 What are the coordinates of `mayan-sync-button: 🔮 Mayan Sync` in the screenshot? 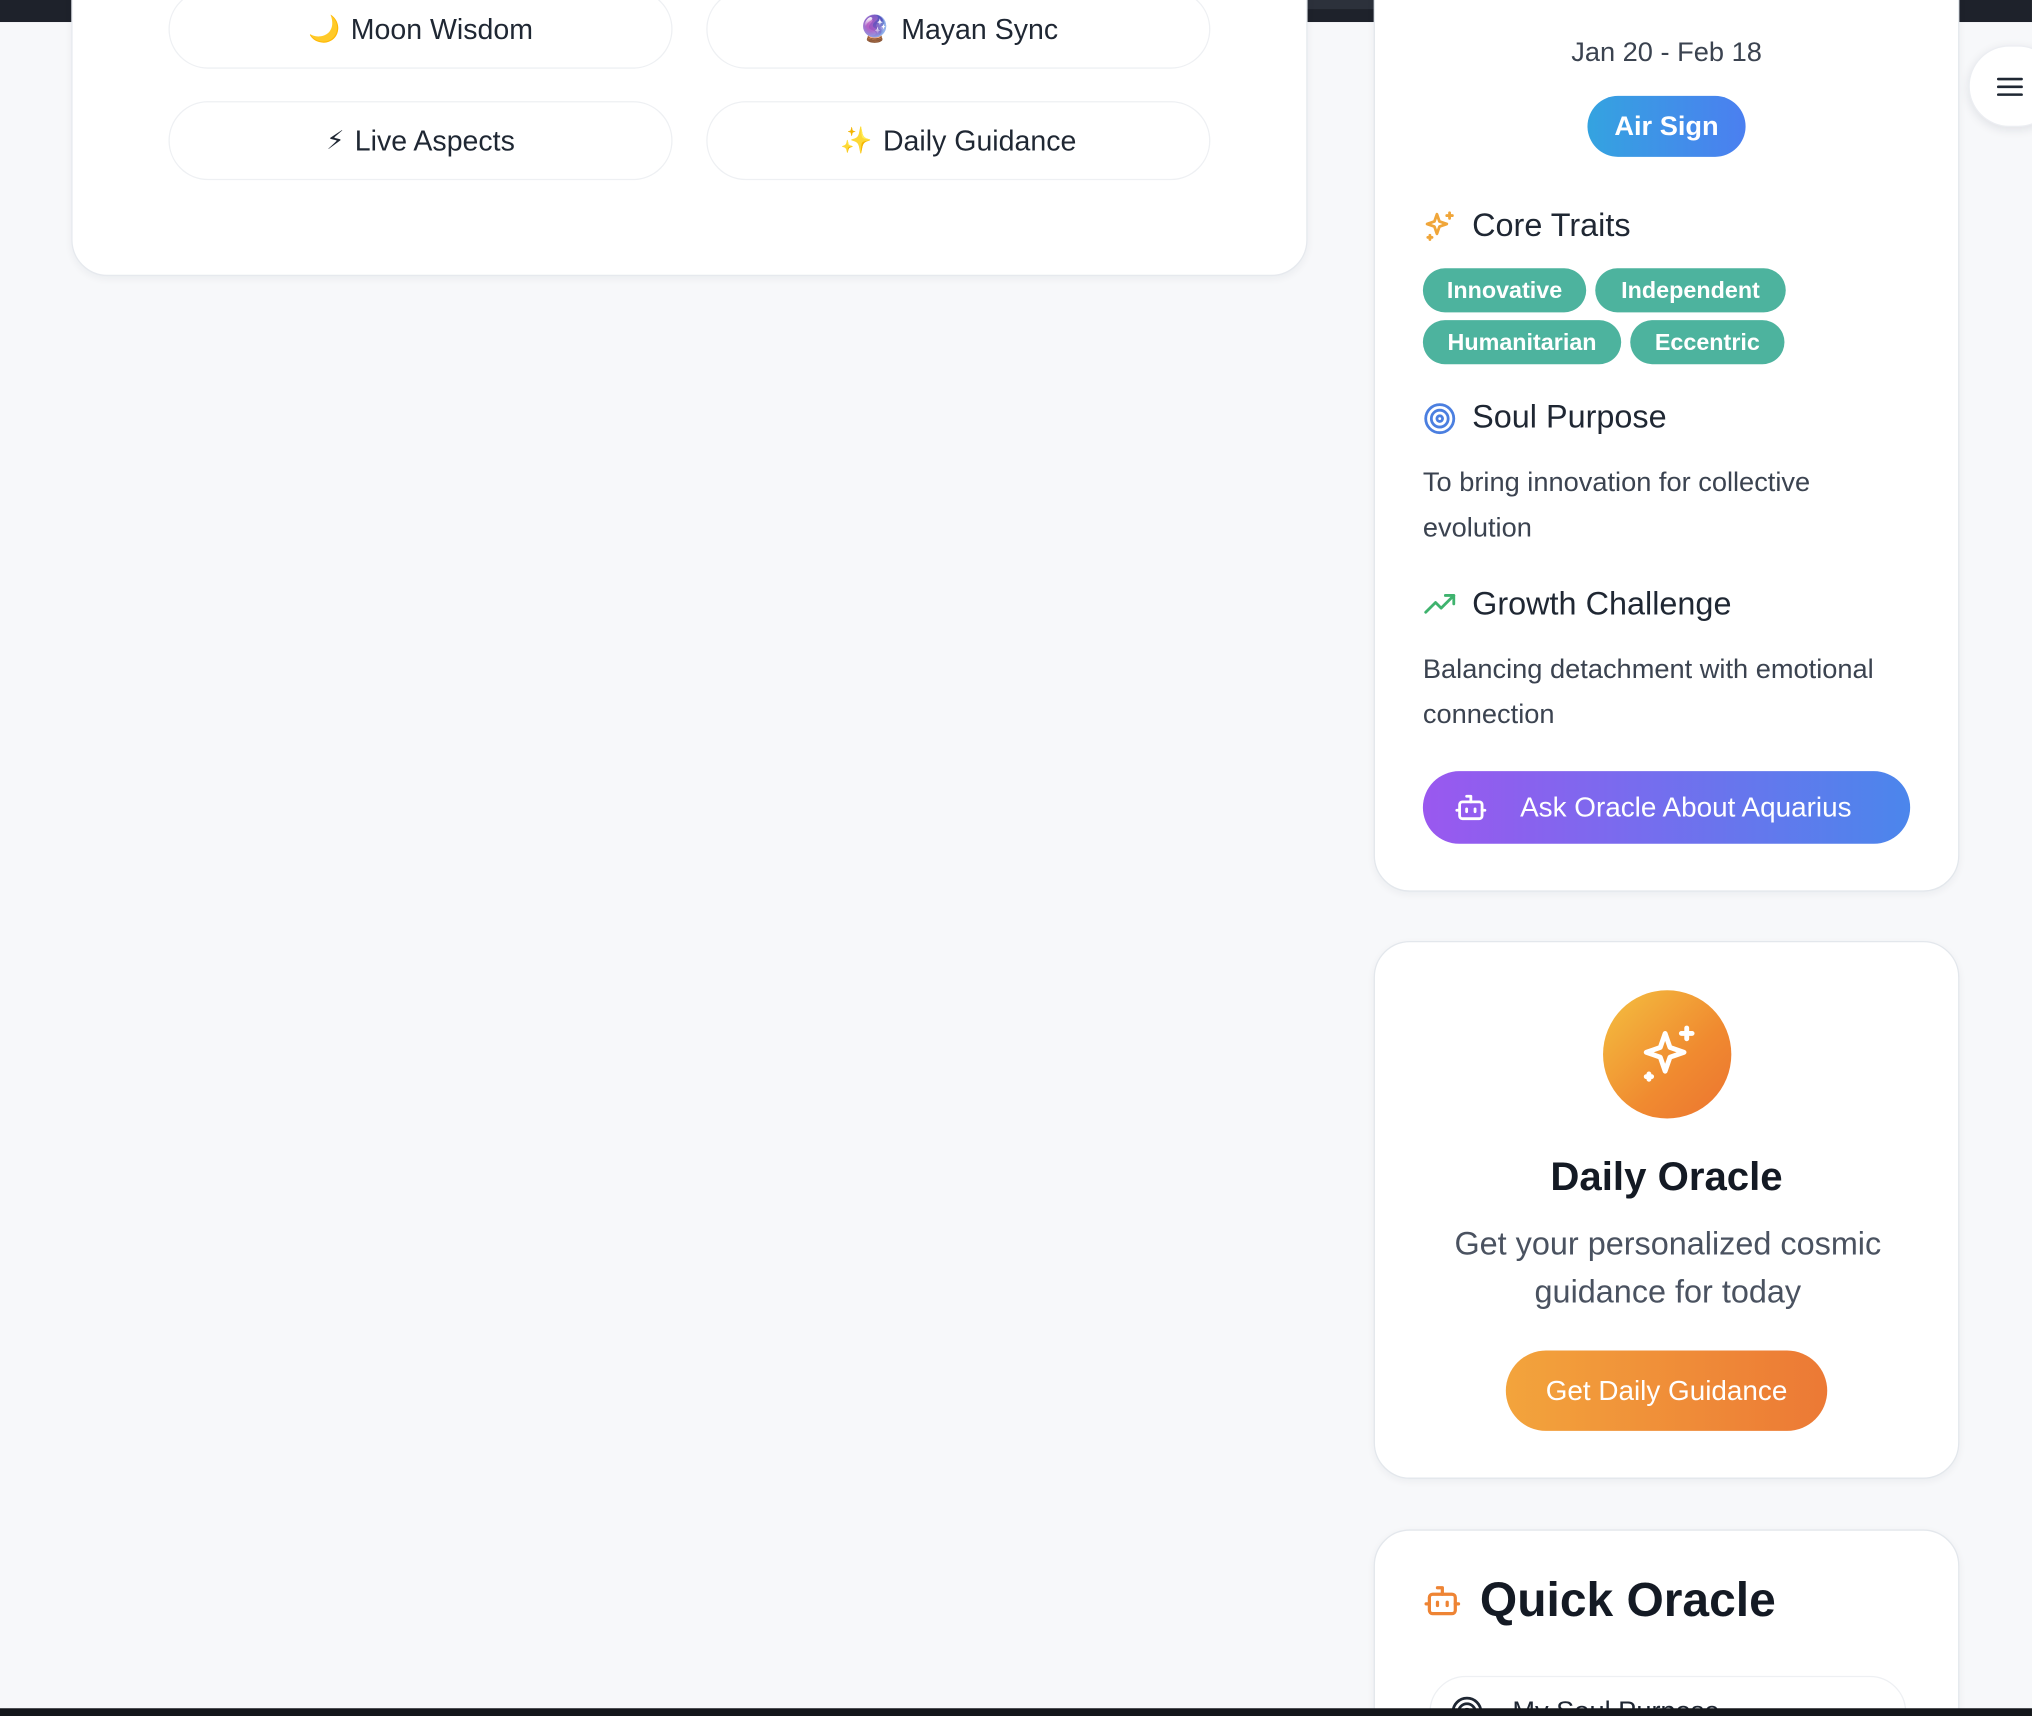 It's located at (958, 34).